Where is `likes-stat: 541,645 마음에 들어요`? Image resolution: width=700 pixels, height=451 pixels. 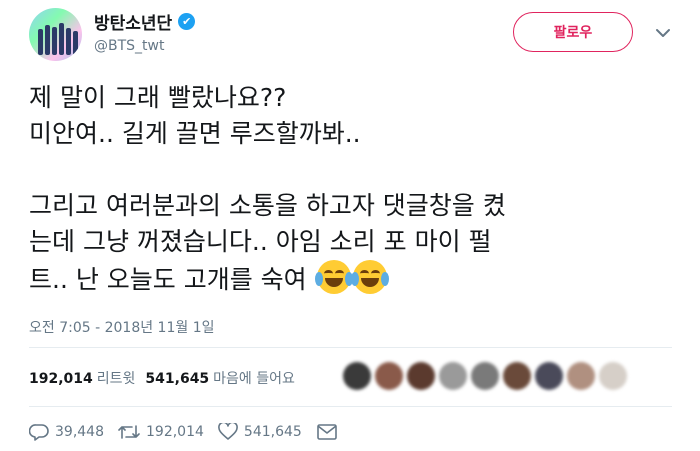 likes-stat: 541,645 마음에 들어요 is located at coordinates (220, 378).